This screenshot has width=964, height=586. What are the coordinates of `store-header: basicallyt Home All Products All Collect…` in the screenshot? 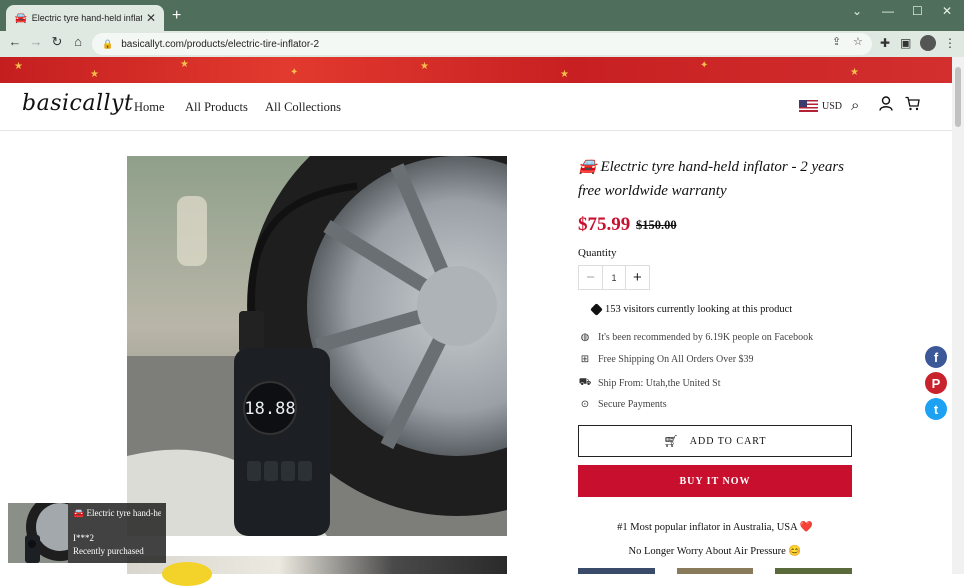 It's located at (476, 107).